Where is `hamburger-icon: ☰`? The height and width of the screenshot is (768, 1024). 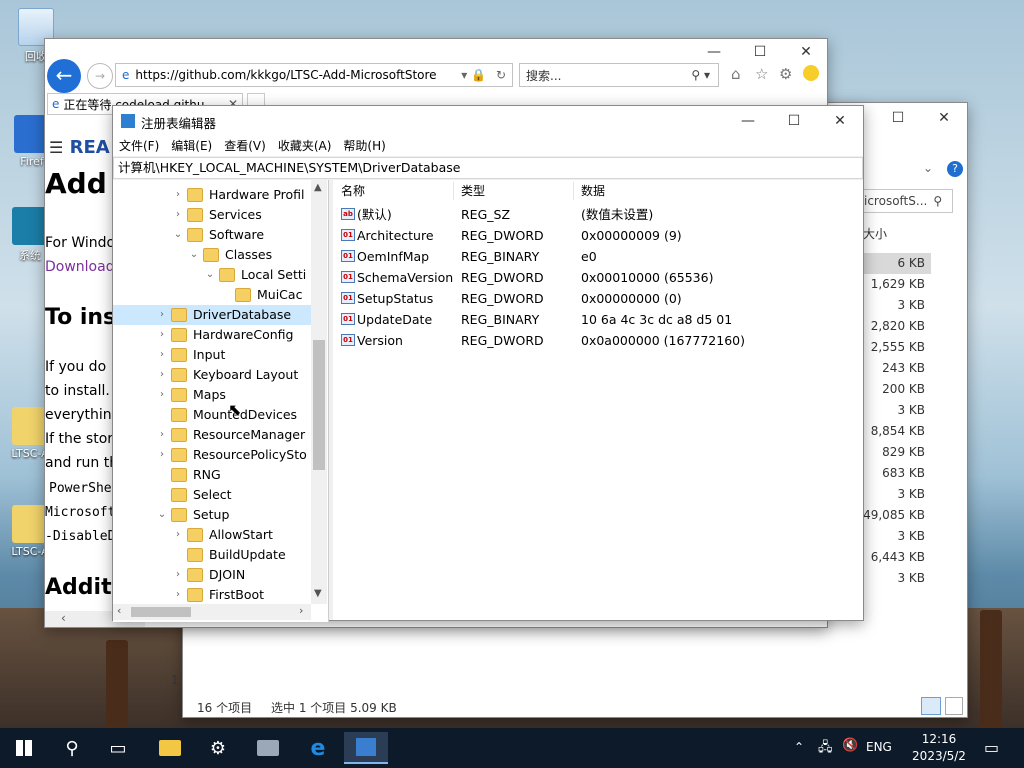 hamburger-icon: ☰ is located at coordinates (56, 147).